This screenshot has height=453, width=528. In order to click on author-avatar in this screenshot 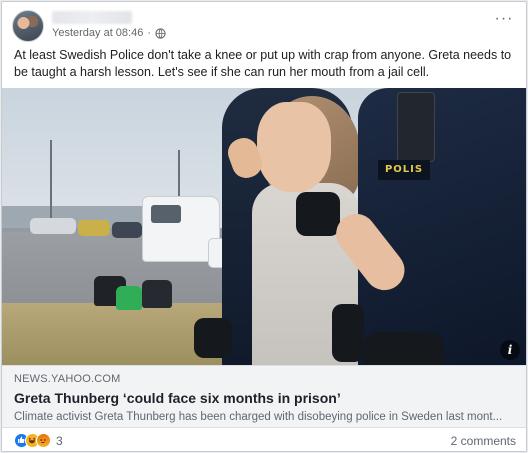, I will do `click(28, 26)`.